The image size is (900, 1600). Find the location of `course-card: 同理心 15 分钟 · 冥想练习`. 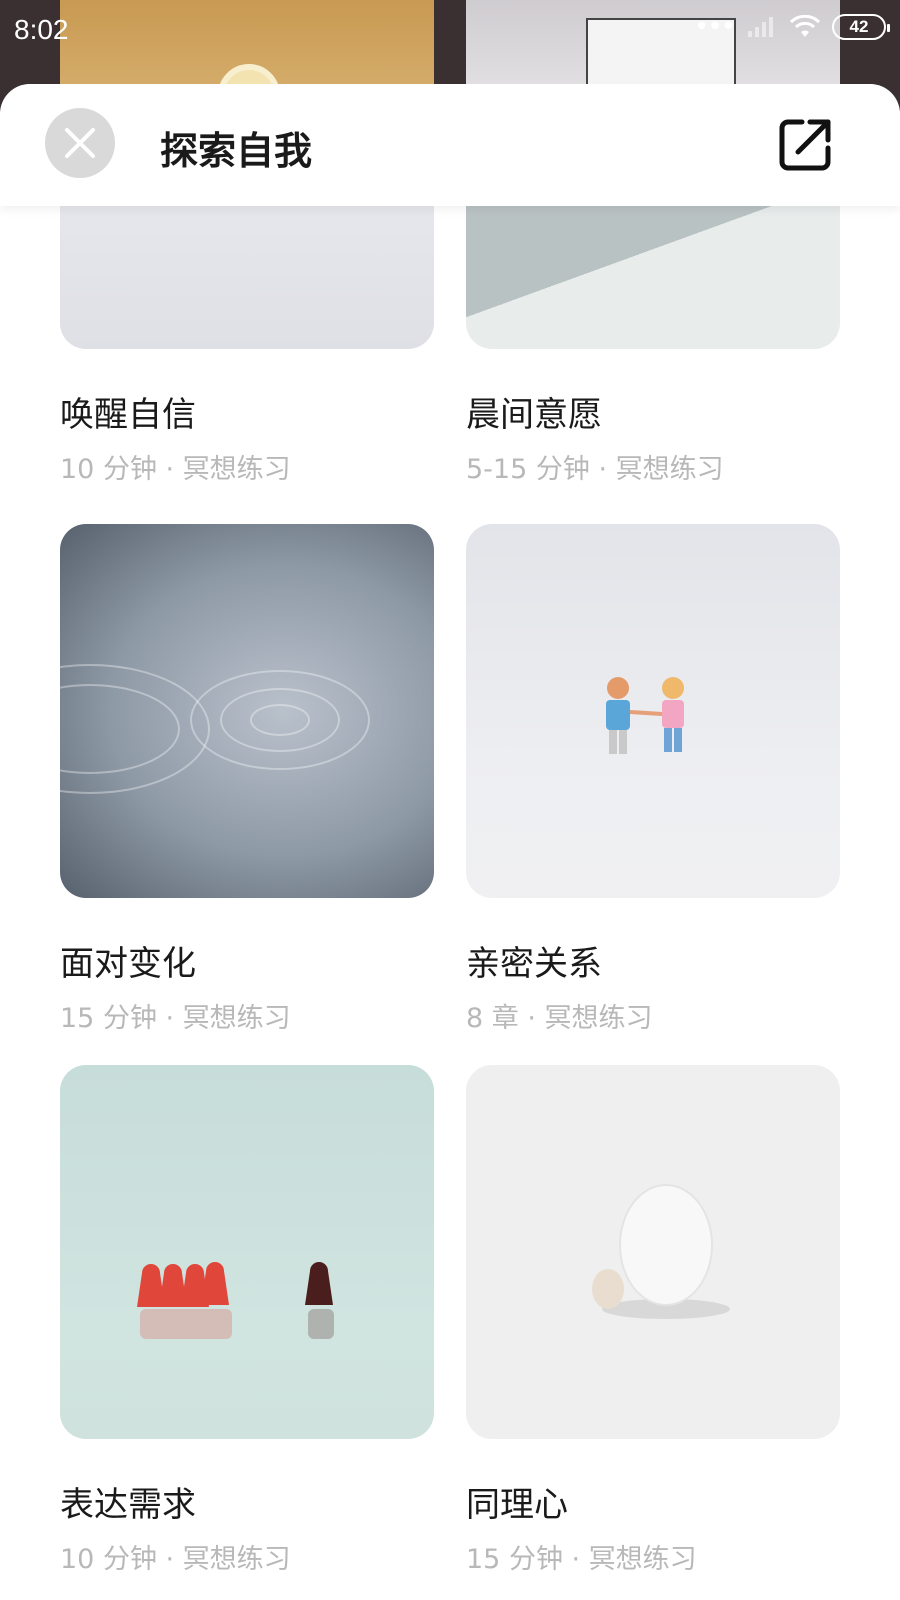

course-card: 同理心 15 分钟 · 冥想练习 is located at coordinates (653, 1320).